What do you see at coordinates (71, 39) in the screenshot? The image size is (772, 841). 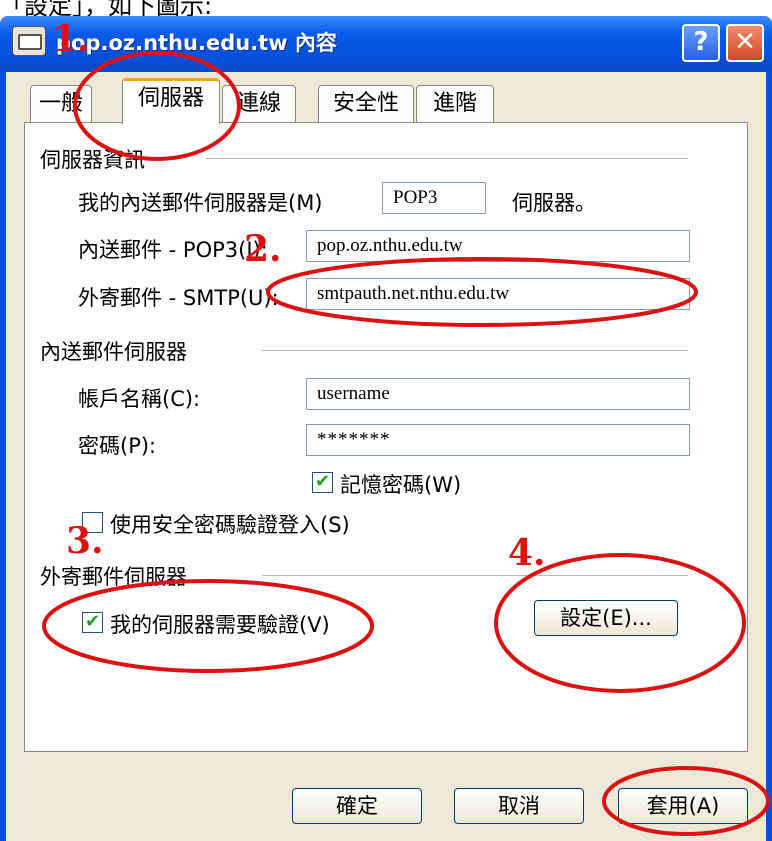 I see `annotation-step-1: 1.` at bounding box center [71, 39].